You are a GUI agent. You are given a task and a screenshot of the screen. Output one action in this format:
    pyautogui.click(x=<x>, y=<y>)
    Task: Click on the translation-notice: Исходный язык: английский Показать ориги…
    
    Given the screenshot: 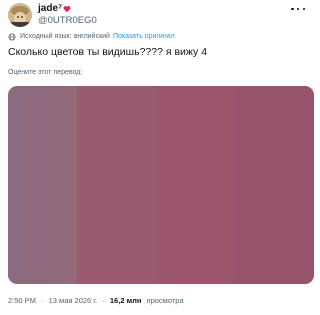 What is the action you would take?
    pyautogui.click(x=91, y=37)
    